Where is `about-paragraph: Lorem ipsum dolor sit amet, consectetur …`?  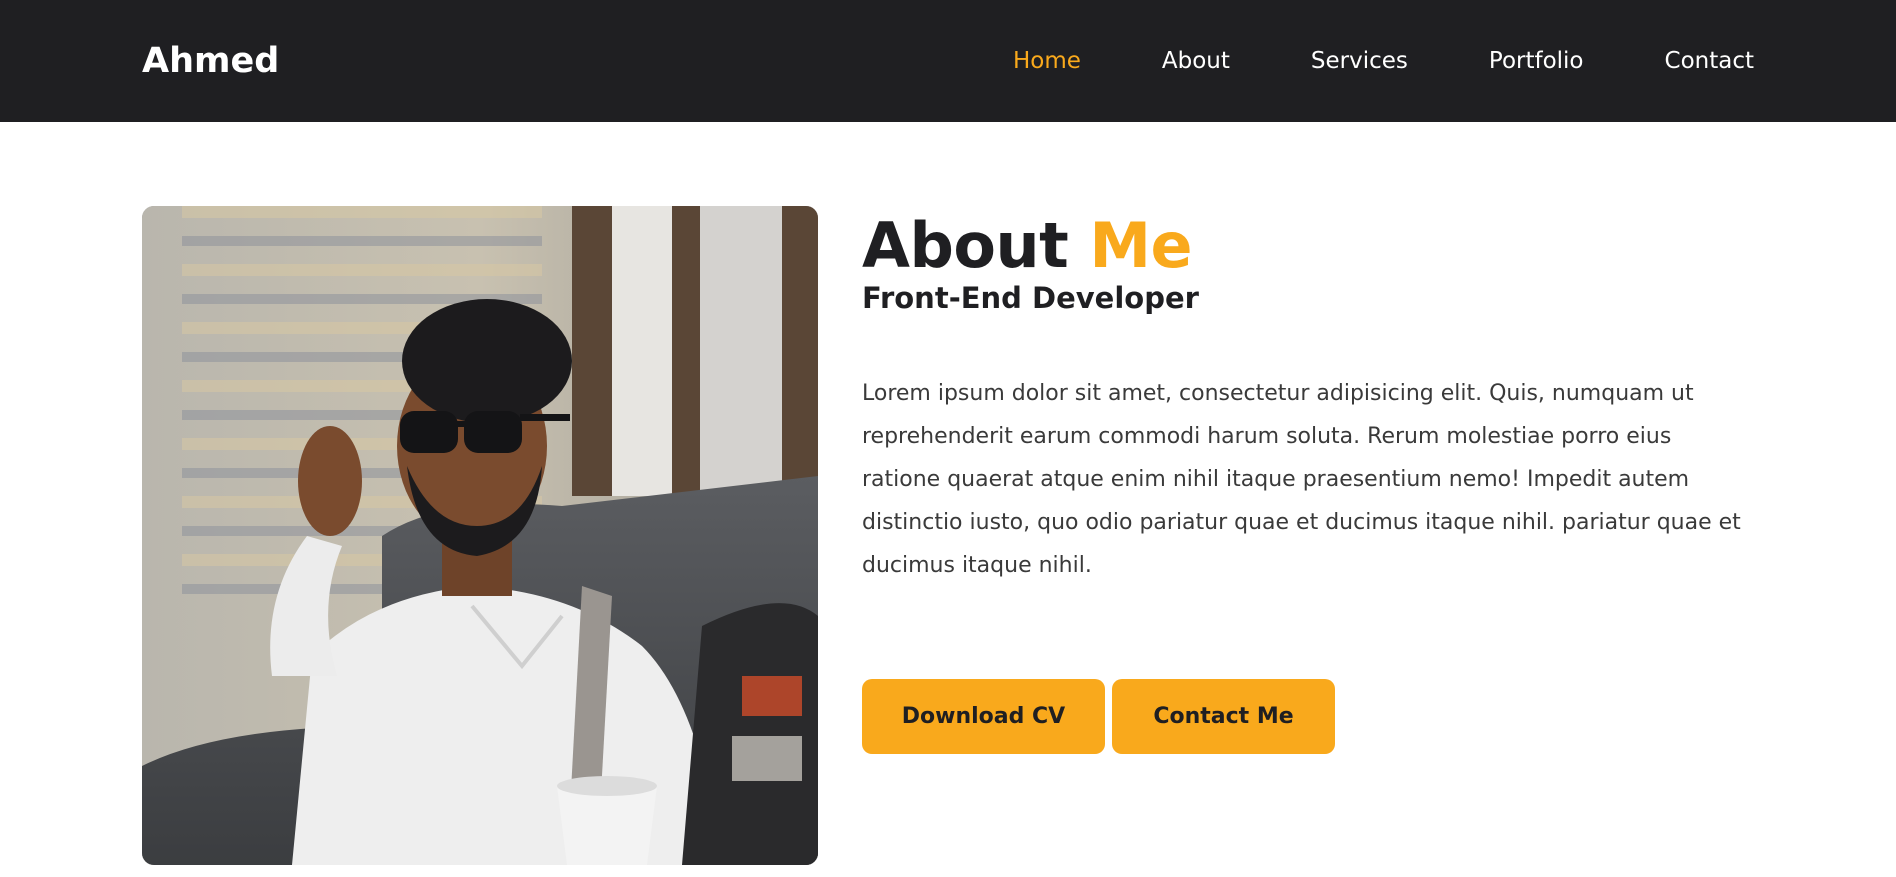
about-paragraph: Lorem ipsum dolor sit amet, consectetur … is located at coordinates (1301, 479).